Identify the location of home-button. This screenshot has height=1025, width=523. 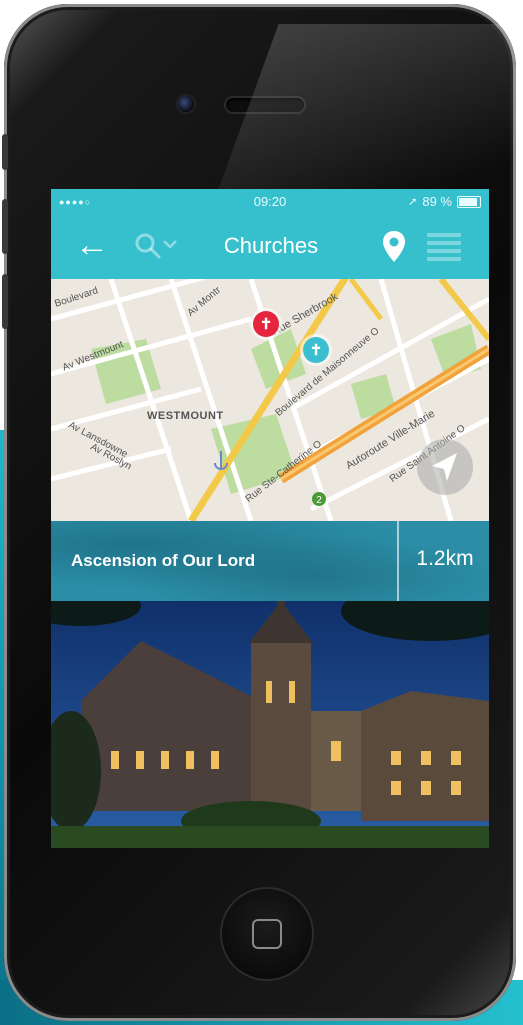
(267, 934).